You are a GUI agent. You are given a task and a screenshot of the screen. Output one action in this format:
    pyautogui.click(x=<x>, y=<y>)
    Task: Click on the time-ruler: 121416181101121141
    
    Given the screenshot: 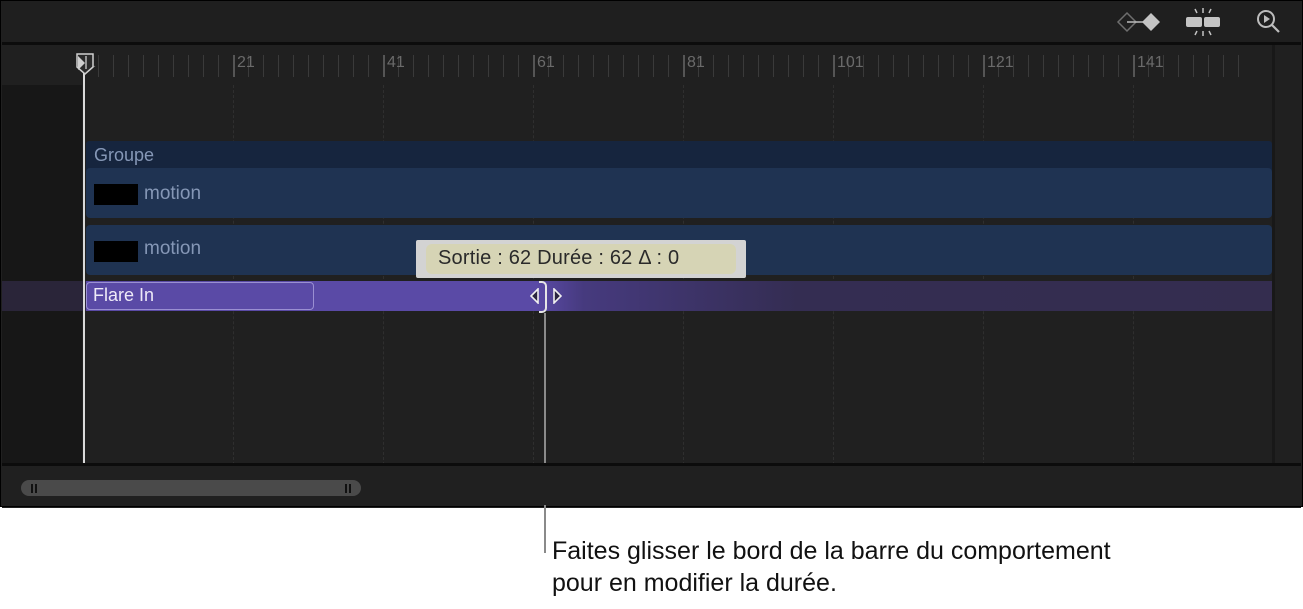 What is the action you would take?
    pyautogui.click(x=637, y=65)
    